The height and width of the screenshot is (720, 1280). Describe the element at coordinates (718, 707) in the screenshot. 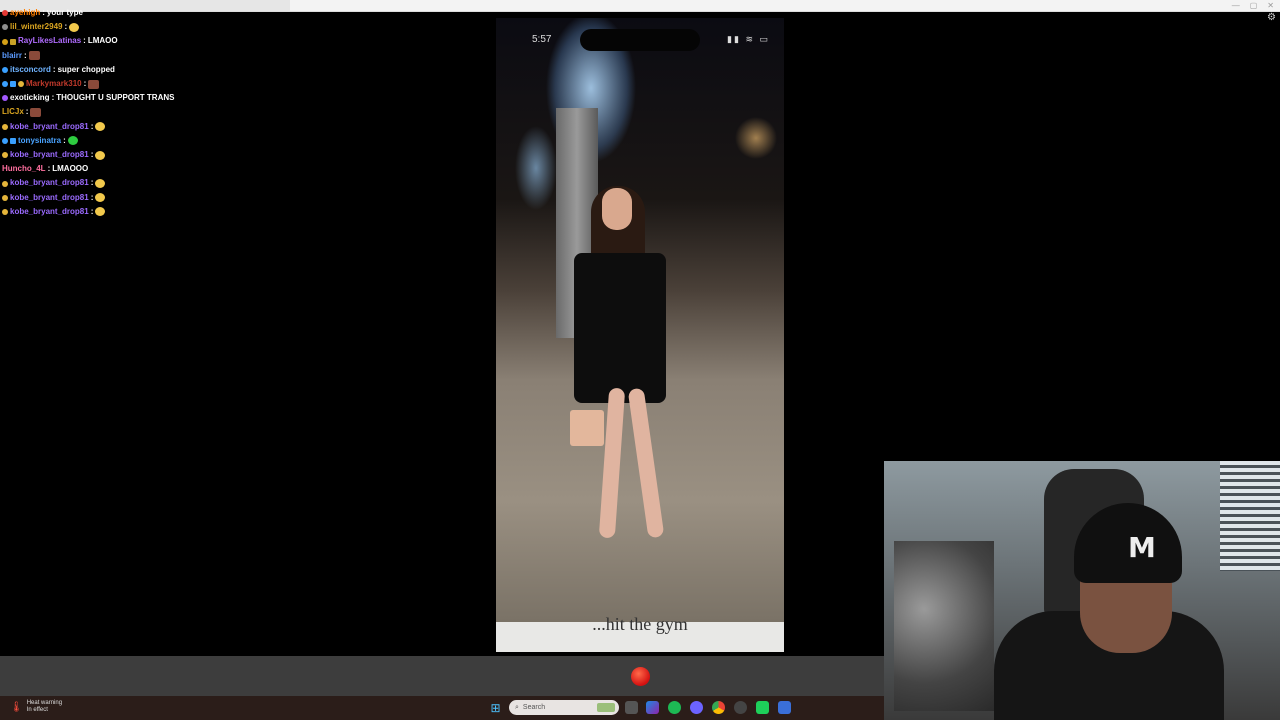

I see `chrome-icon` at that location.